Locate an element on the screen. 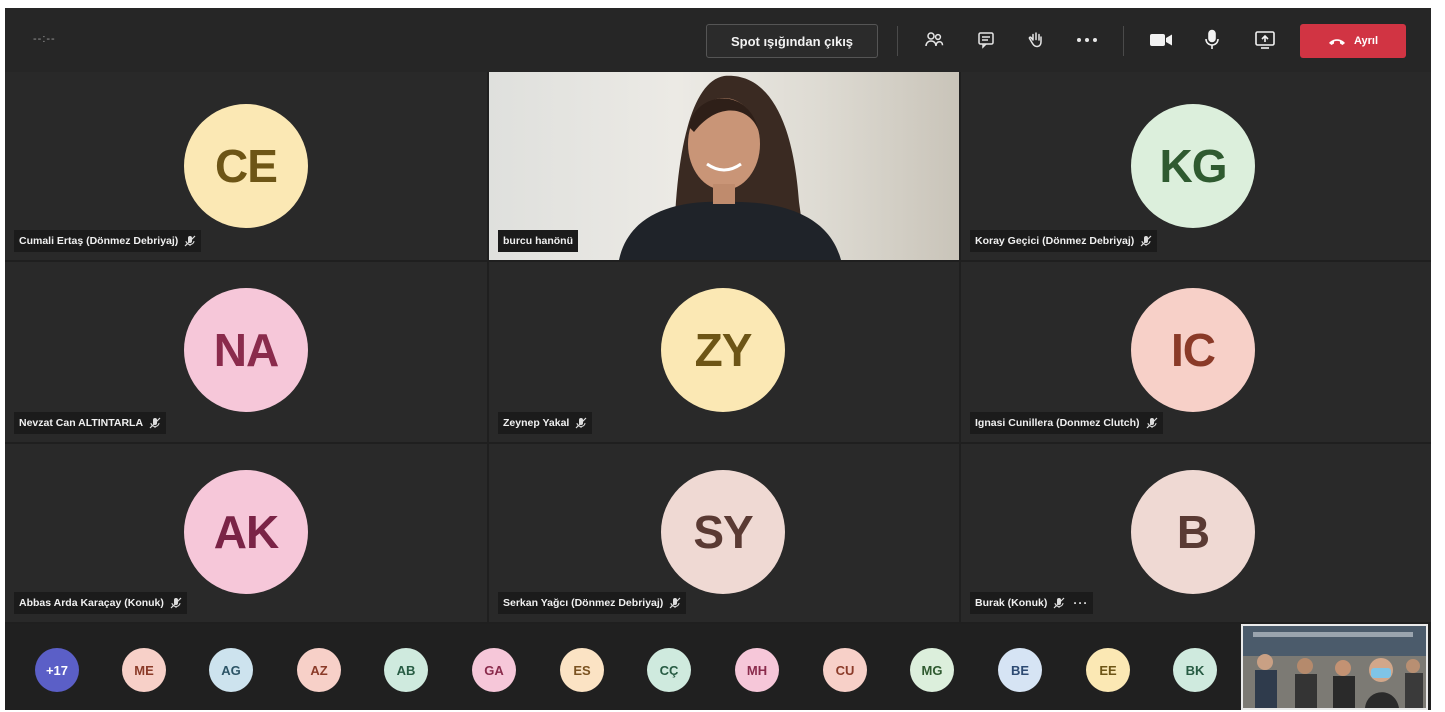 The image size is (1445, 712). raise-hand-icon is located at coordinates (1036, 40).